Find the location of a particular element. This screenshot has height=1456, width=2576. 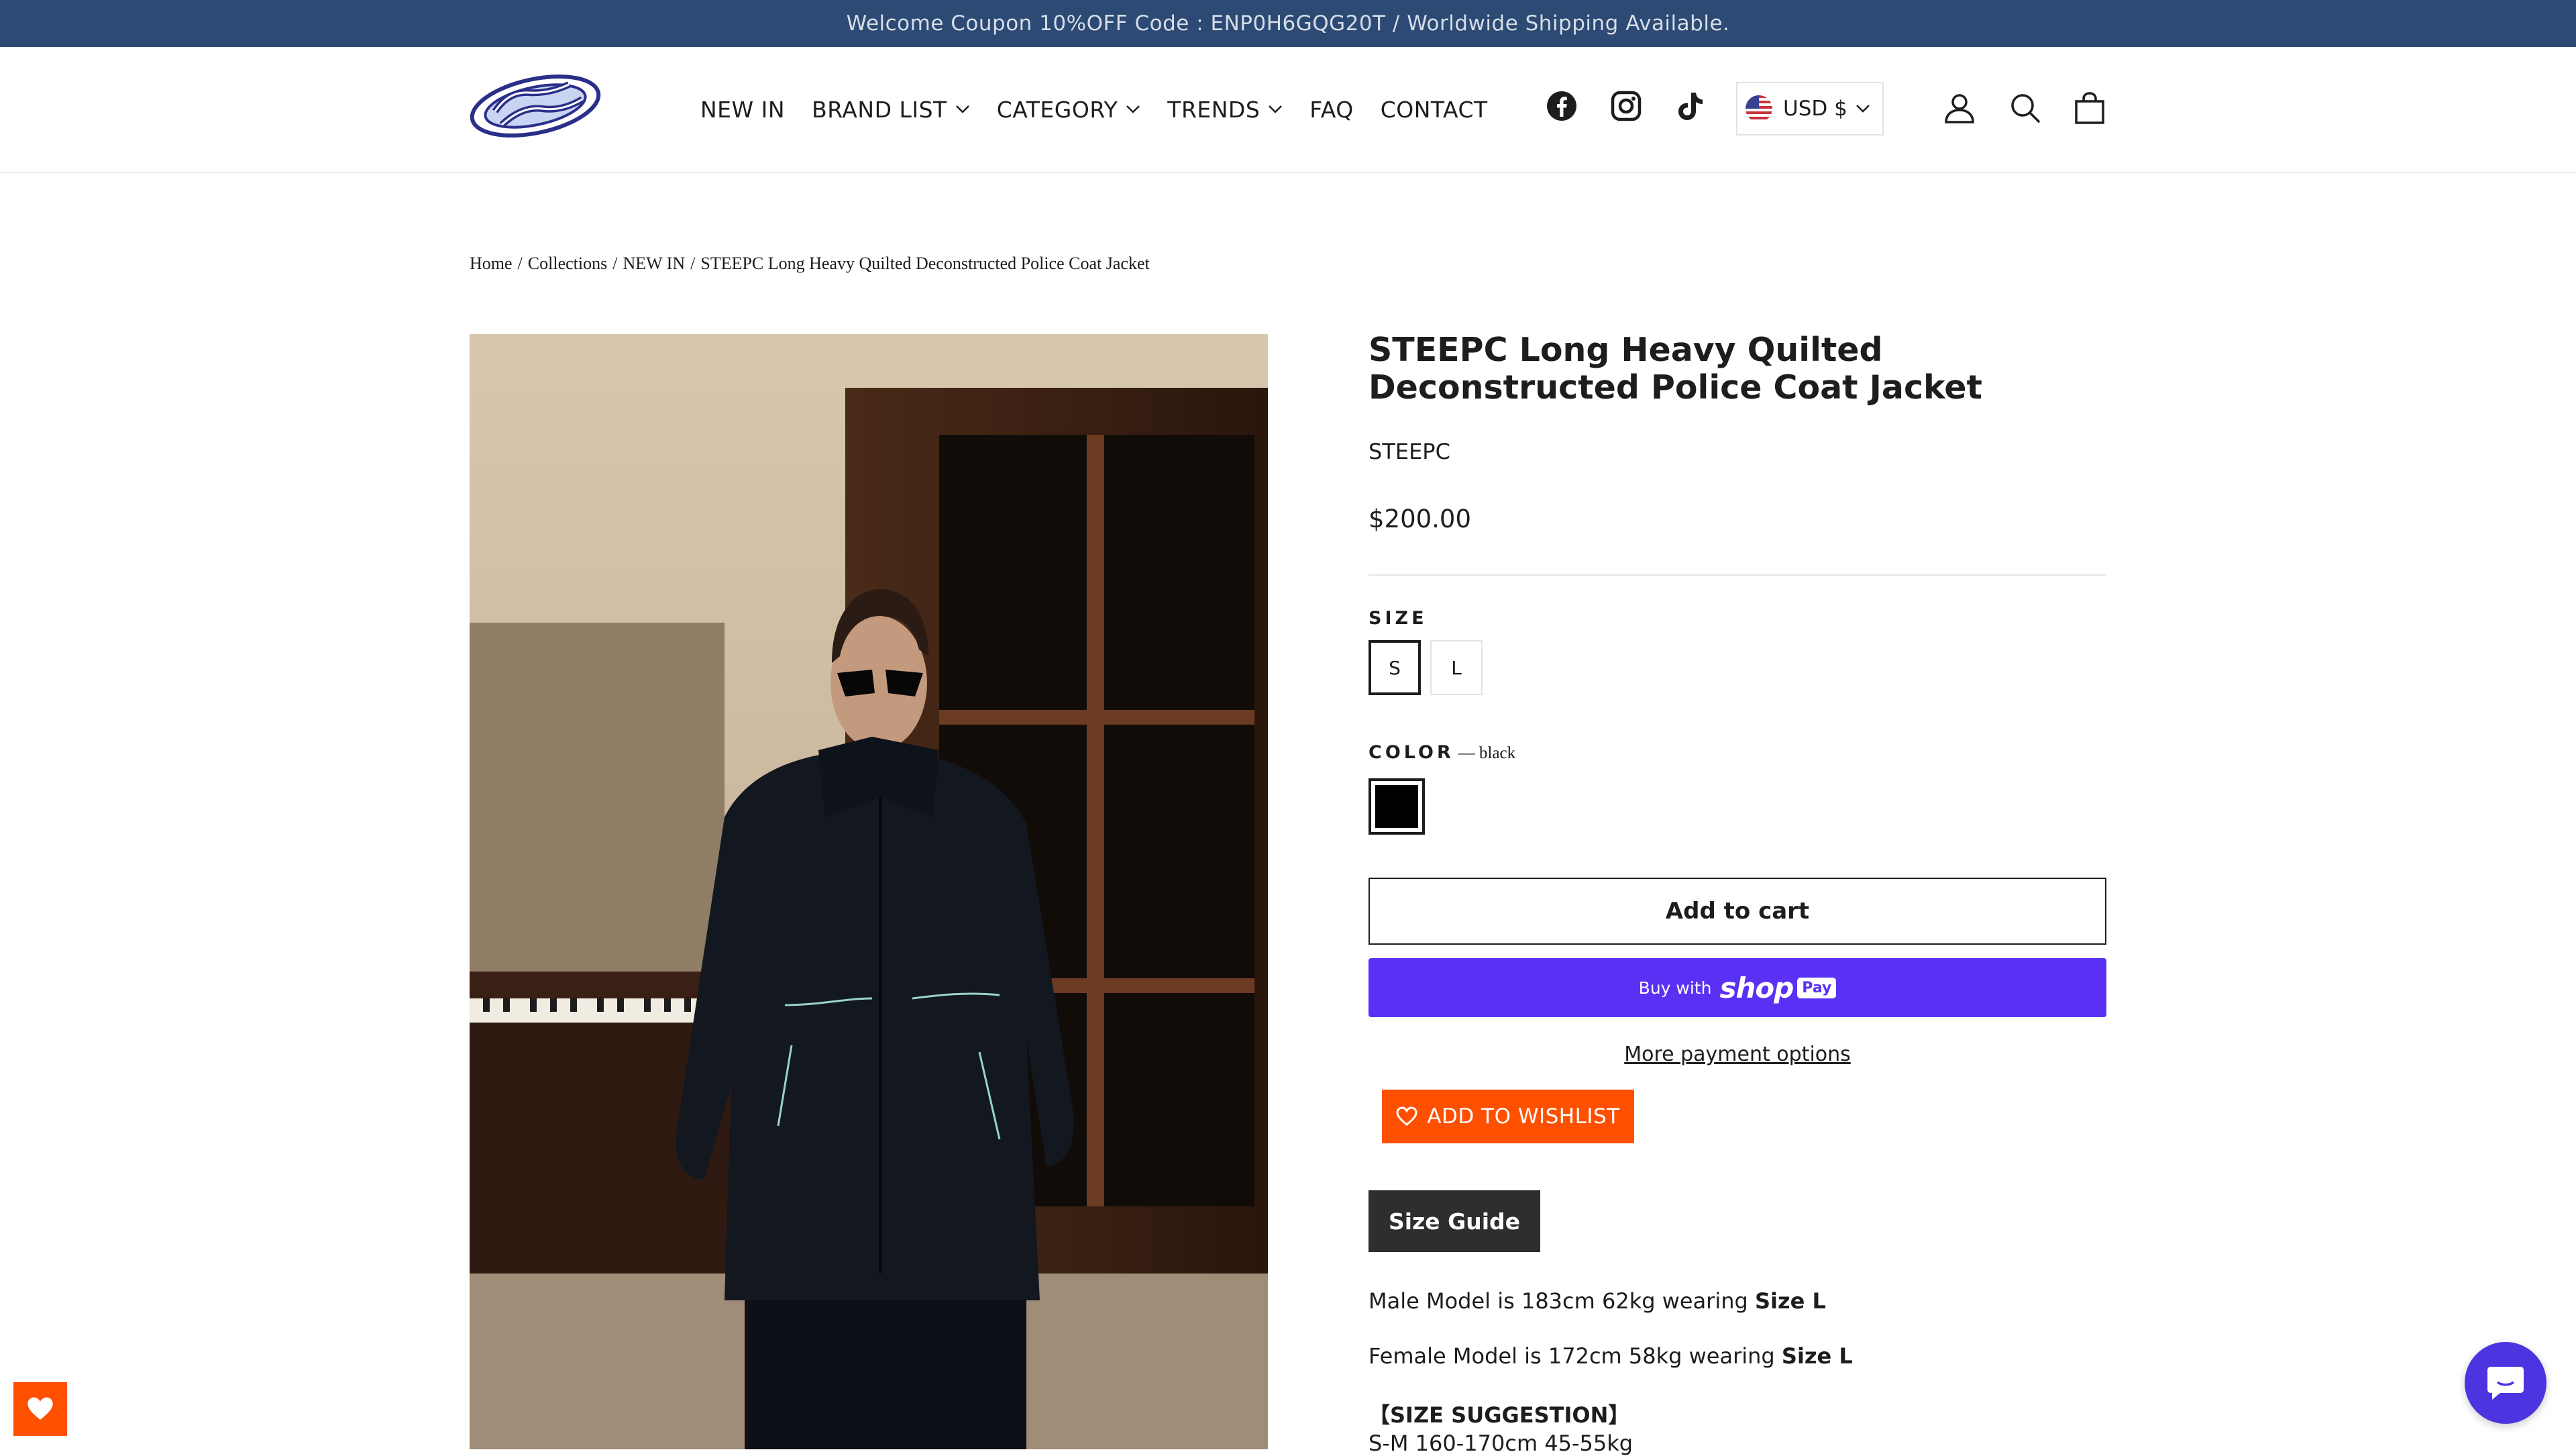

male-model-text: Male Model is 183cm 62kg wearing is located at coordinates (1558, 1301).